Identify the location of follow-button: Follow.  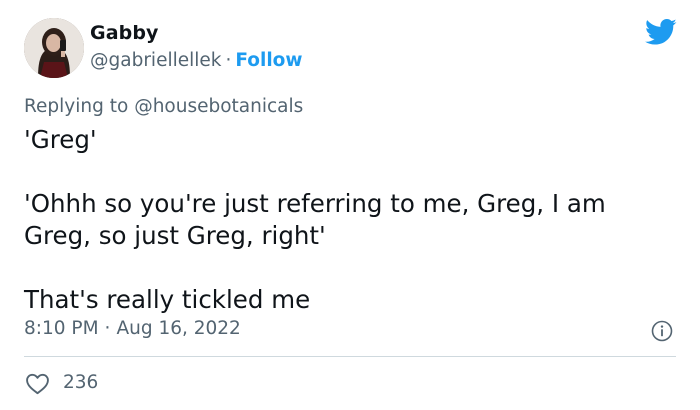
(268, 60).